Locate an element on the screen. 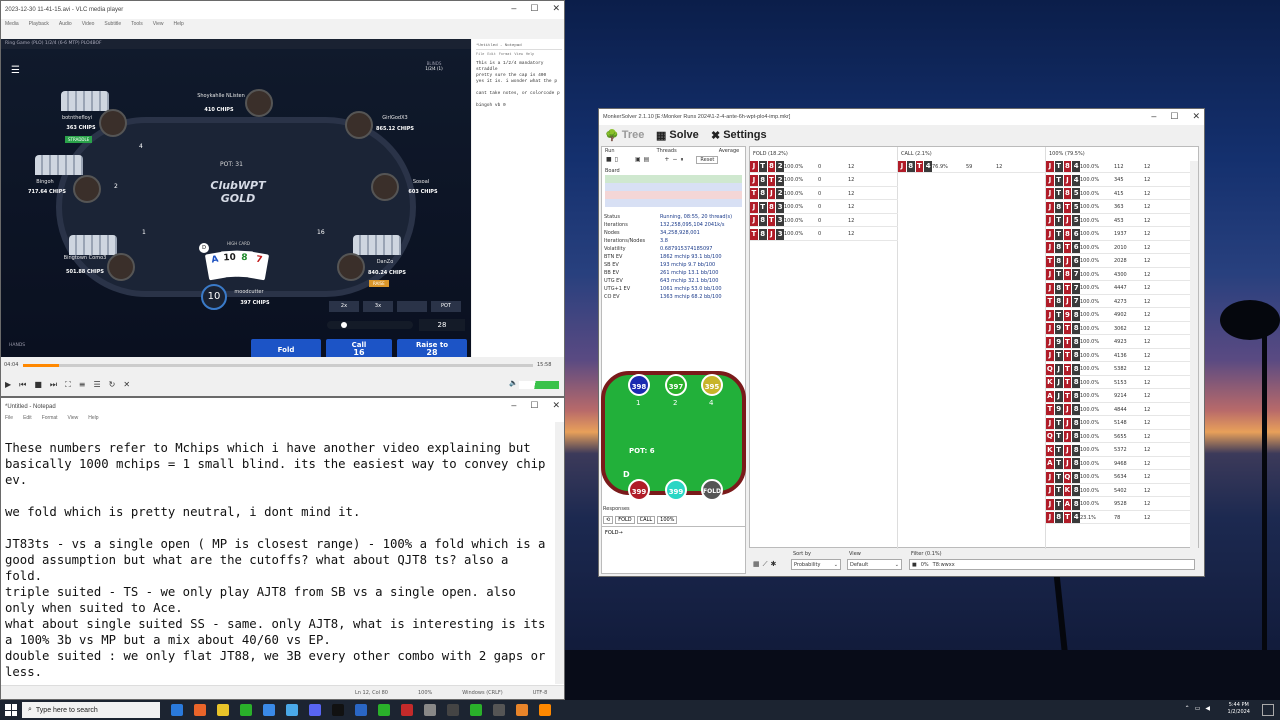  volume-icon: ◀ is located at coordinates (1207, 708).